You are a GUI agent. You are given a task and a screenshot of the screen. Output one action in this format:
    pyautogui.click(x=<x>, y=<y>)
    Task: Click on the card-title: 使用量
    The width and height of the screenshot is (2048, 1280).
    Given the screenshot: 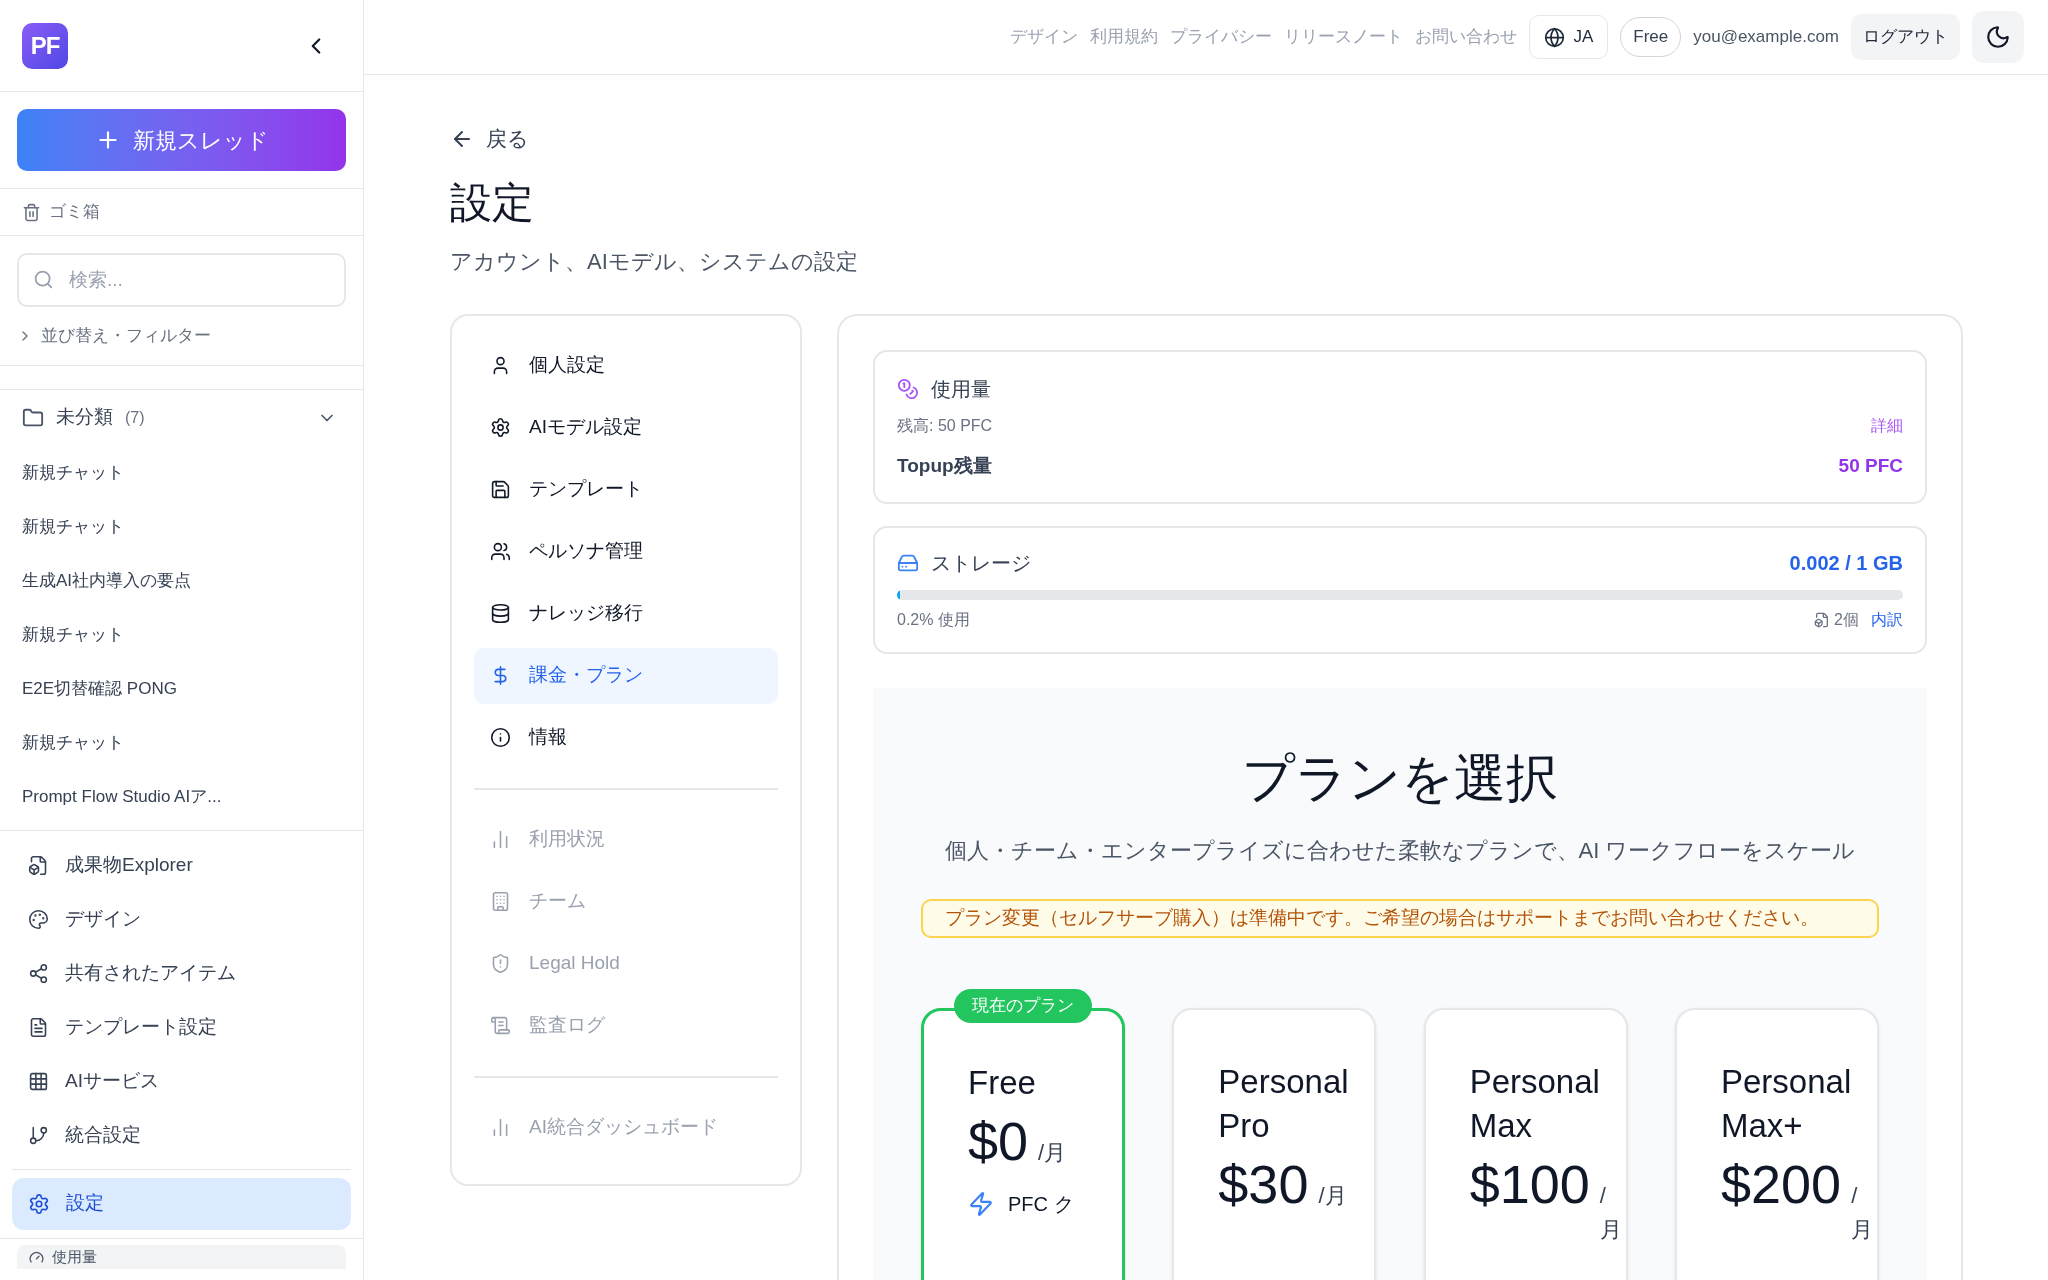 What is the action you would take?
    pyautogui.click(x=961, y=389)
    